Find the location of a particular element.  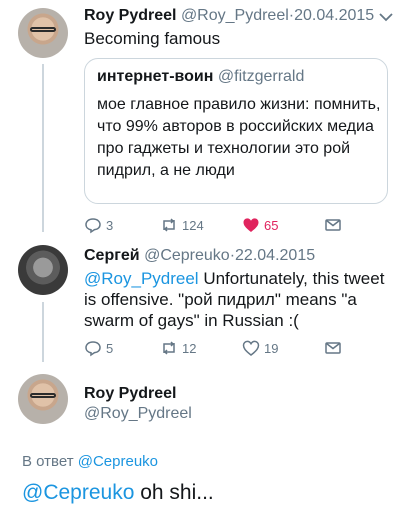

reply-button: 5 is located at coordinates (98, 348).